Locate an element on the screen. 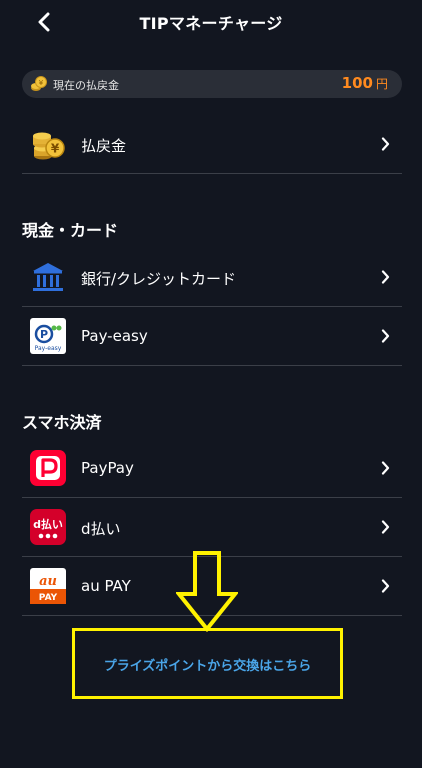 The image size is (422, 768). svg-text: P is located at coordinates (44, 334).